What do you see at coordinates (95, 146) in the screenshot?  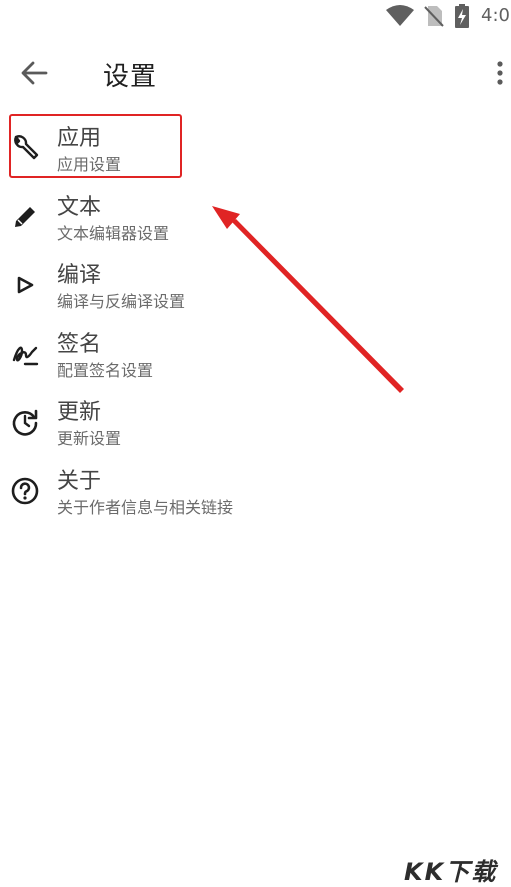 I see `highlight-box` at bounding box center [95, 146].